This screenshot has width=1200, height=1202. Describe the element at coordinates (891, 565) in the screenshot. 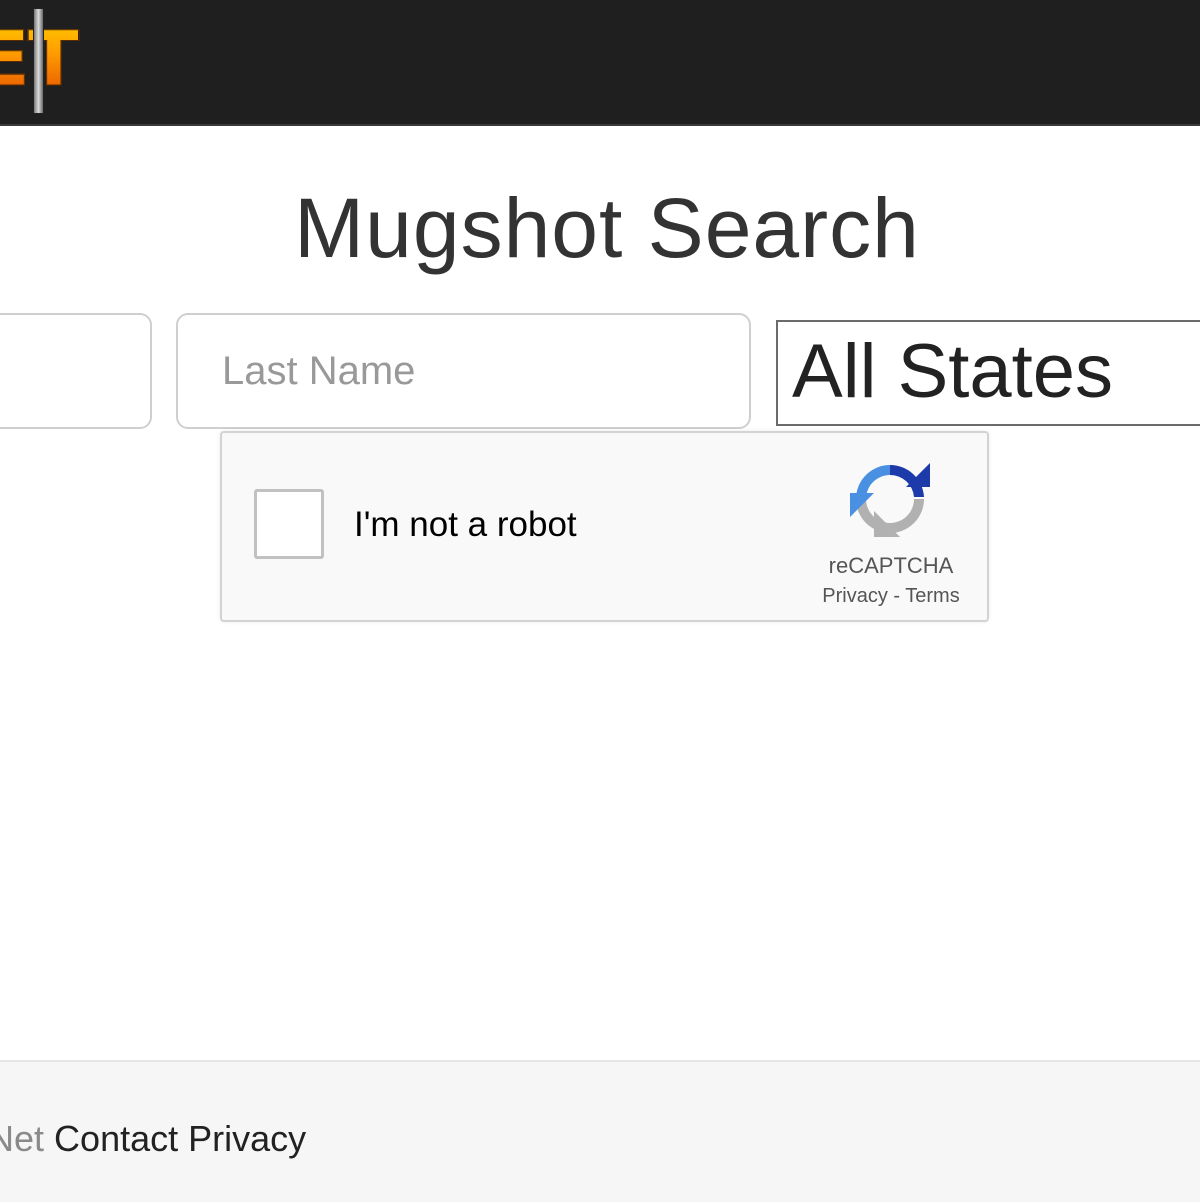

I see `recaptcha-brand: reCAPTCHA` at that location.